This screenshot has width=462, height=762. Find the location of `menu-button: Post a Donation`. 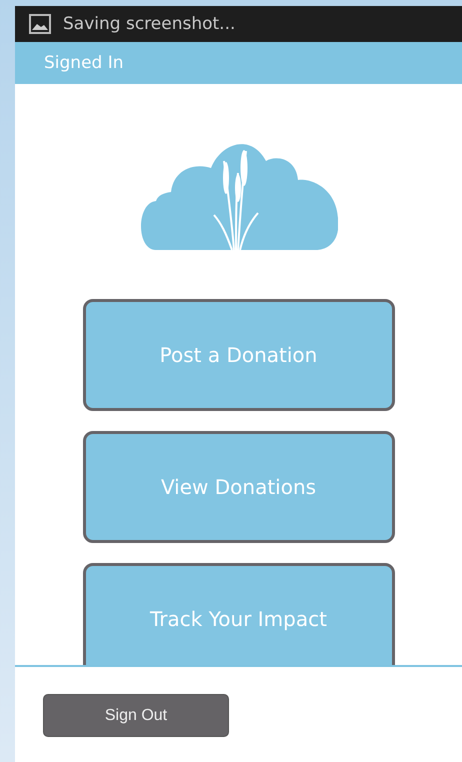

menu-button: Post a Donation is located at coordinates (238, 355).